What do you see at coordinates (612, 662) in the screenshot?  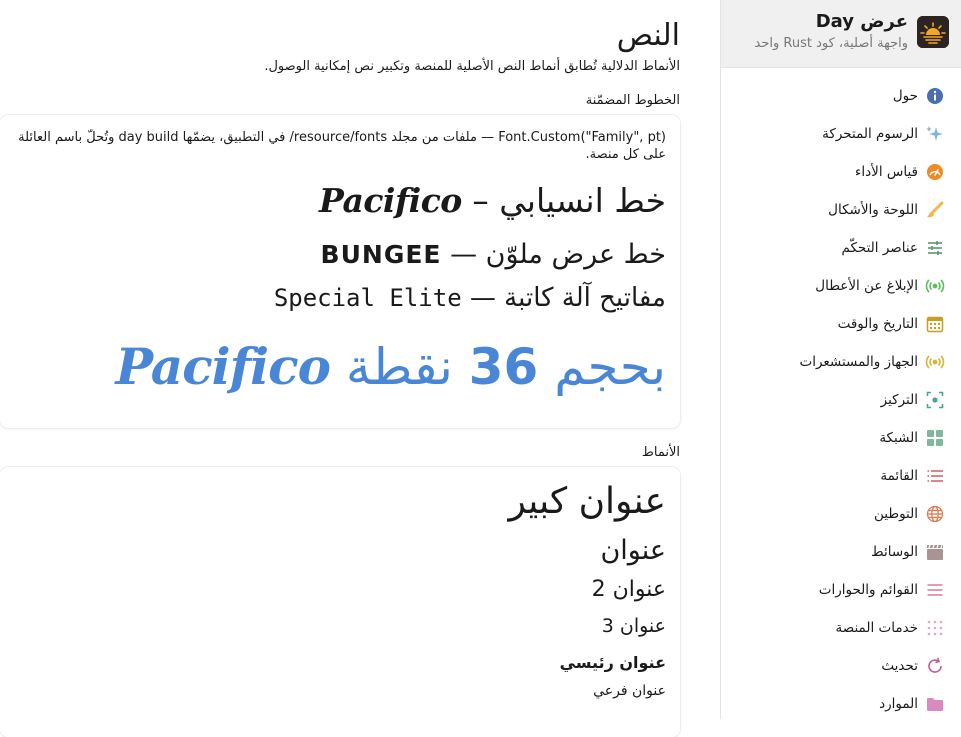 I see `headline-sample: عنوان رئيسي` at bounding box center [612, 662].